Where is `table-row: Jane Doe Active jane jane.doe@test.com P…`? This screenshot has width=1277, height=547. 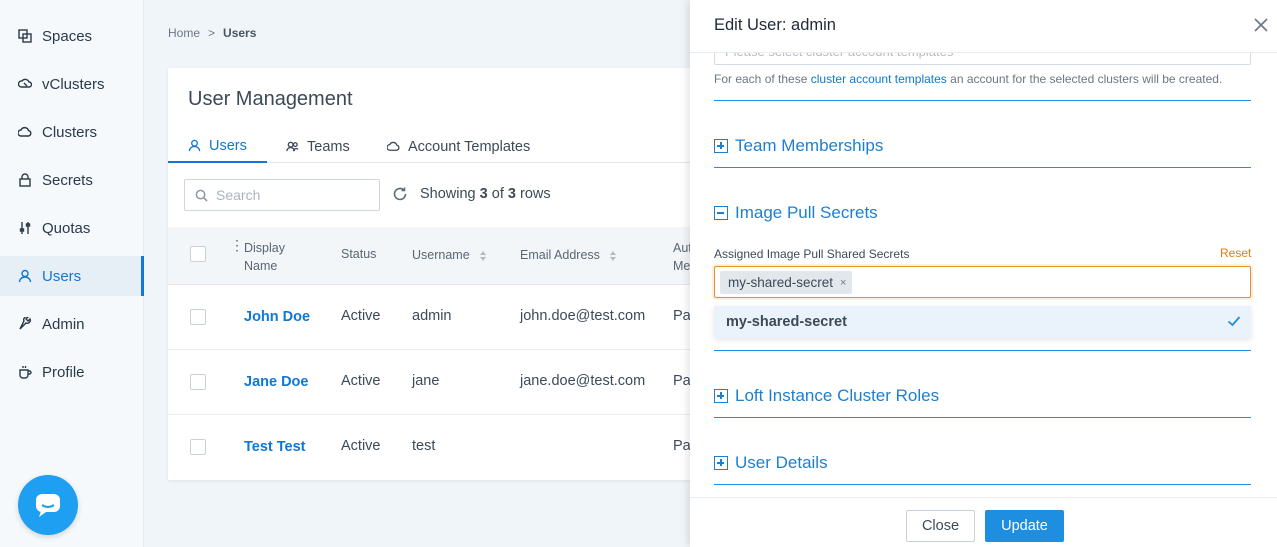 table-row: Jane Doe Active jane jane.doe@test.com P… is located at coordinates (448, 382).